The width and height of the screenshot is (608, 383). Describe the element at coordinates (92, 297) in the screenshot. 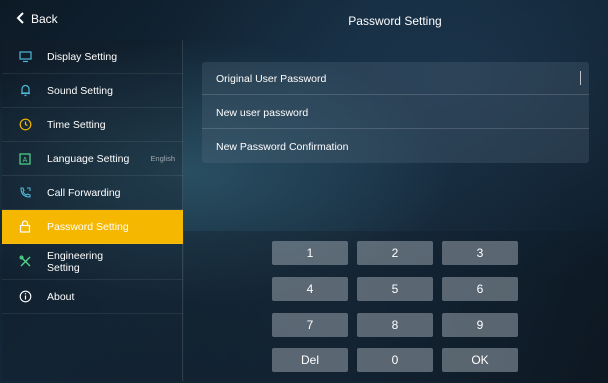

I see `sidebar-item-about: About` at that location.